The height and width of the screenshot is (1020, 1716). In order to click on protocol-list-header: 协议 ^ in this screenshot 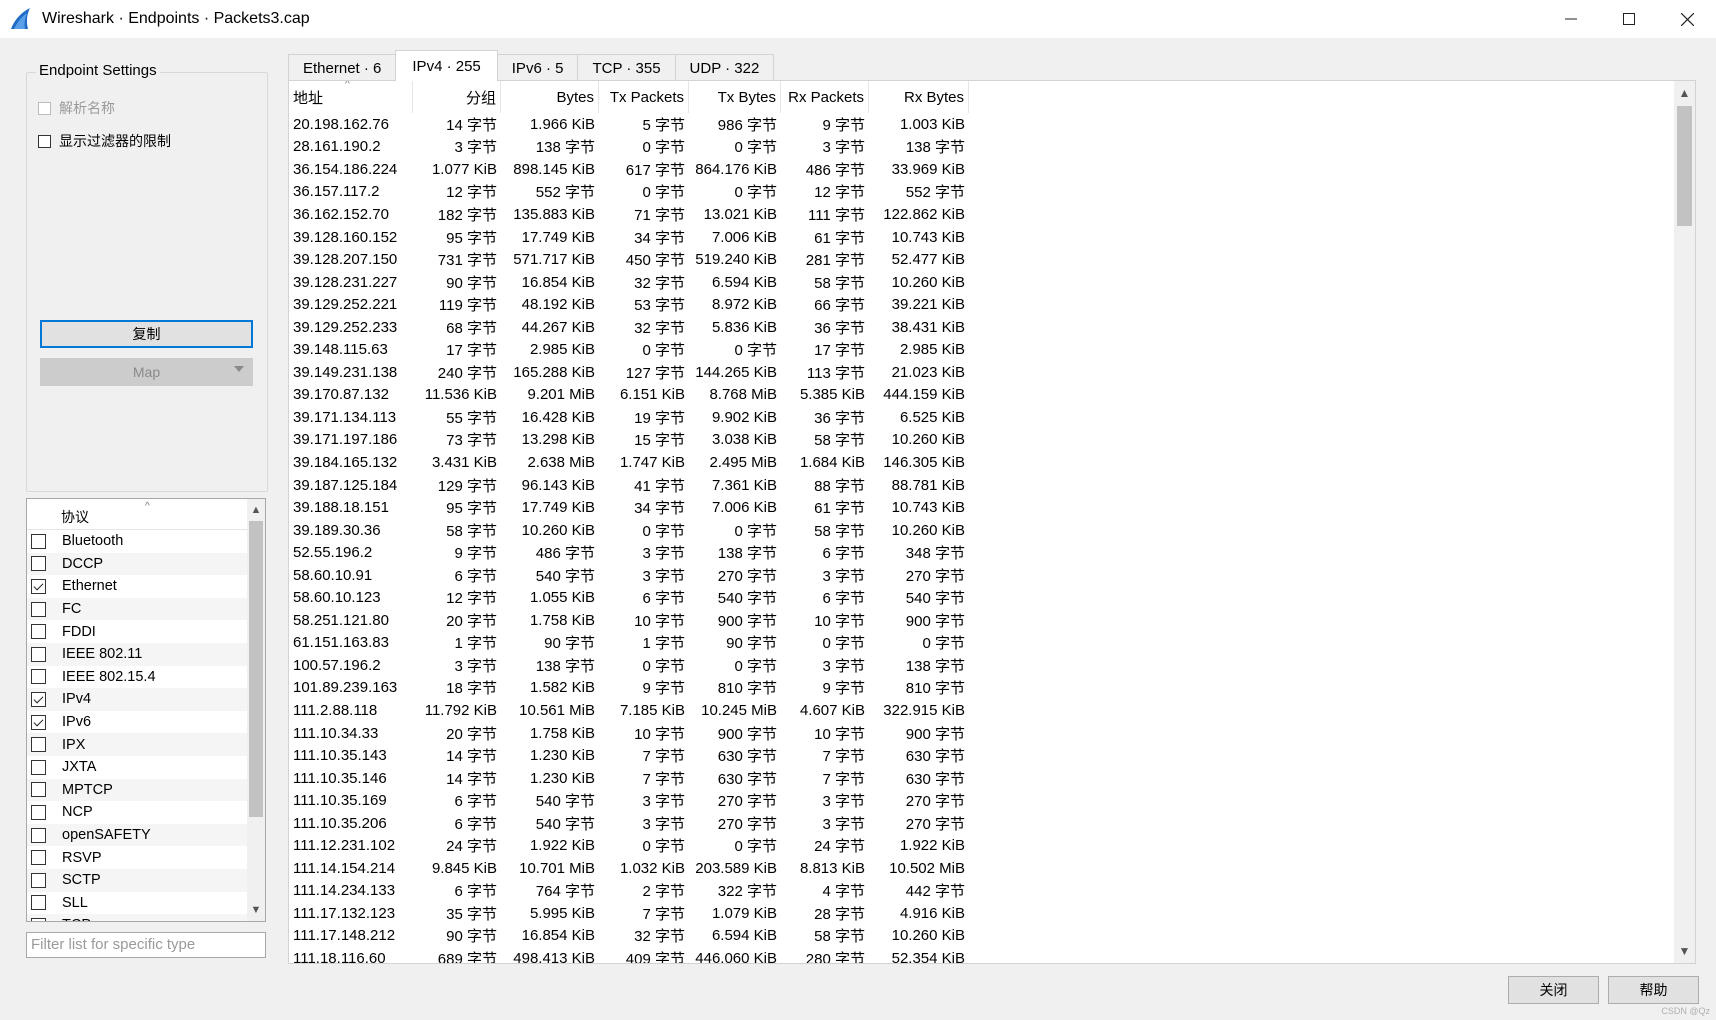, I will do `click(146, 514)`.